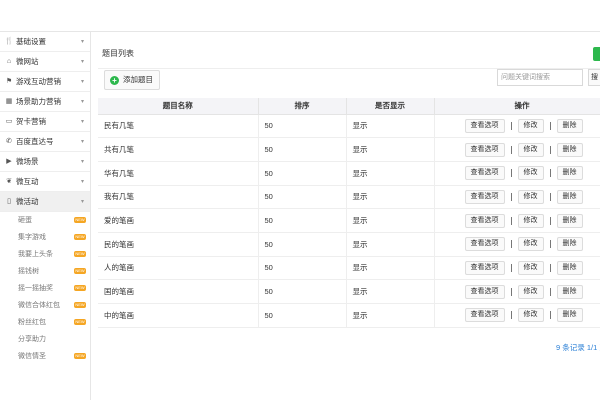 The height and width of the screenshot is (400, 600). I want to click on sidebar-item-icon: ▦, so click(9, 101).